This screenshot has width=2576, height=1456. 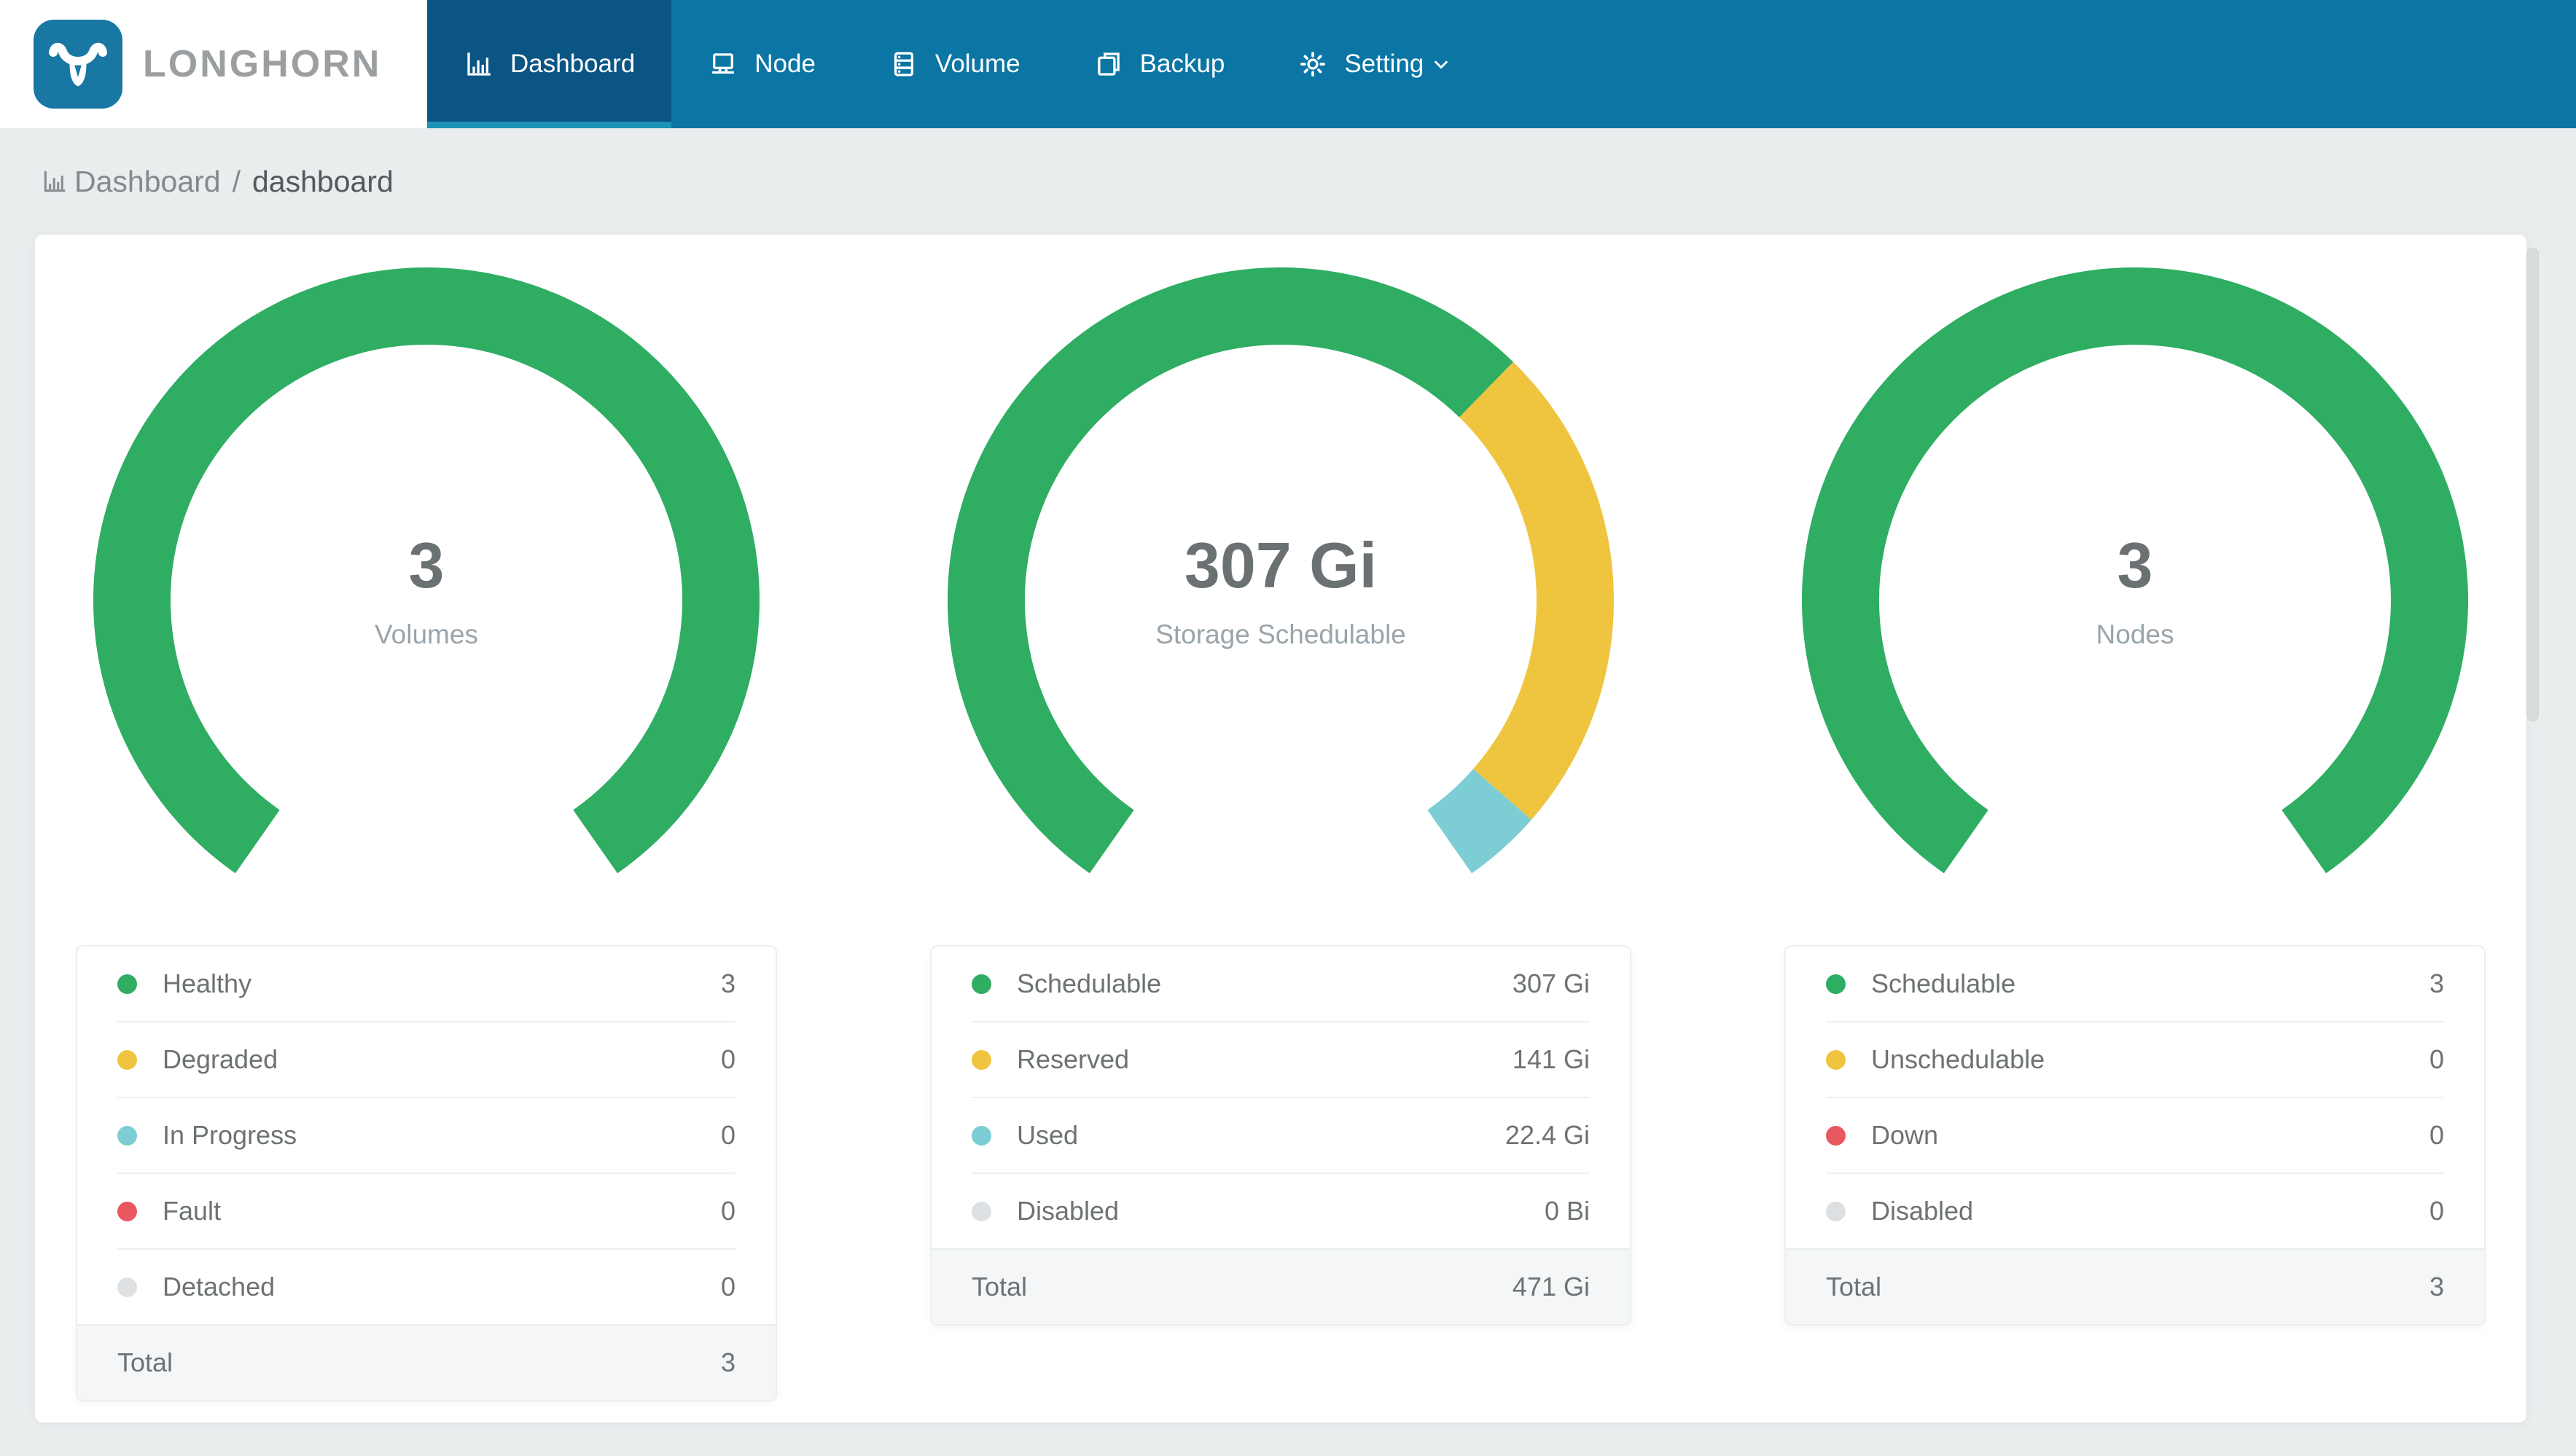 I want to click on laptop-icon, so click(x=723, y=64).